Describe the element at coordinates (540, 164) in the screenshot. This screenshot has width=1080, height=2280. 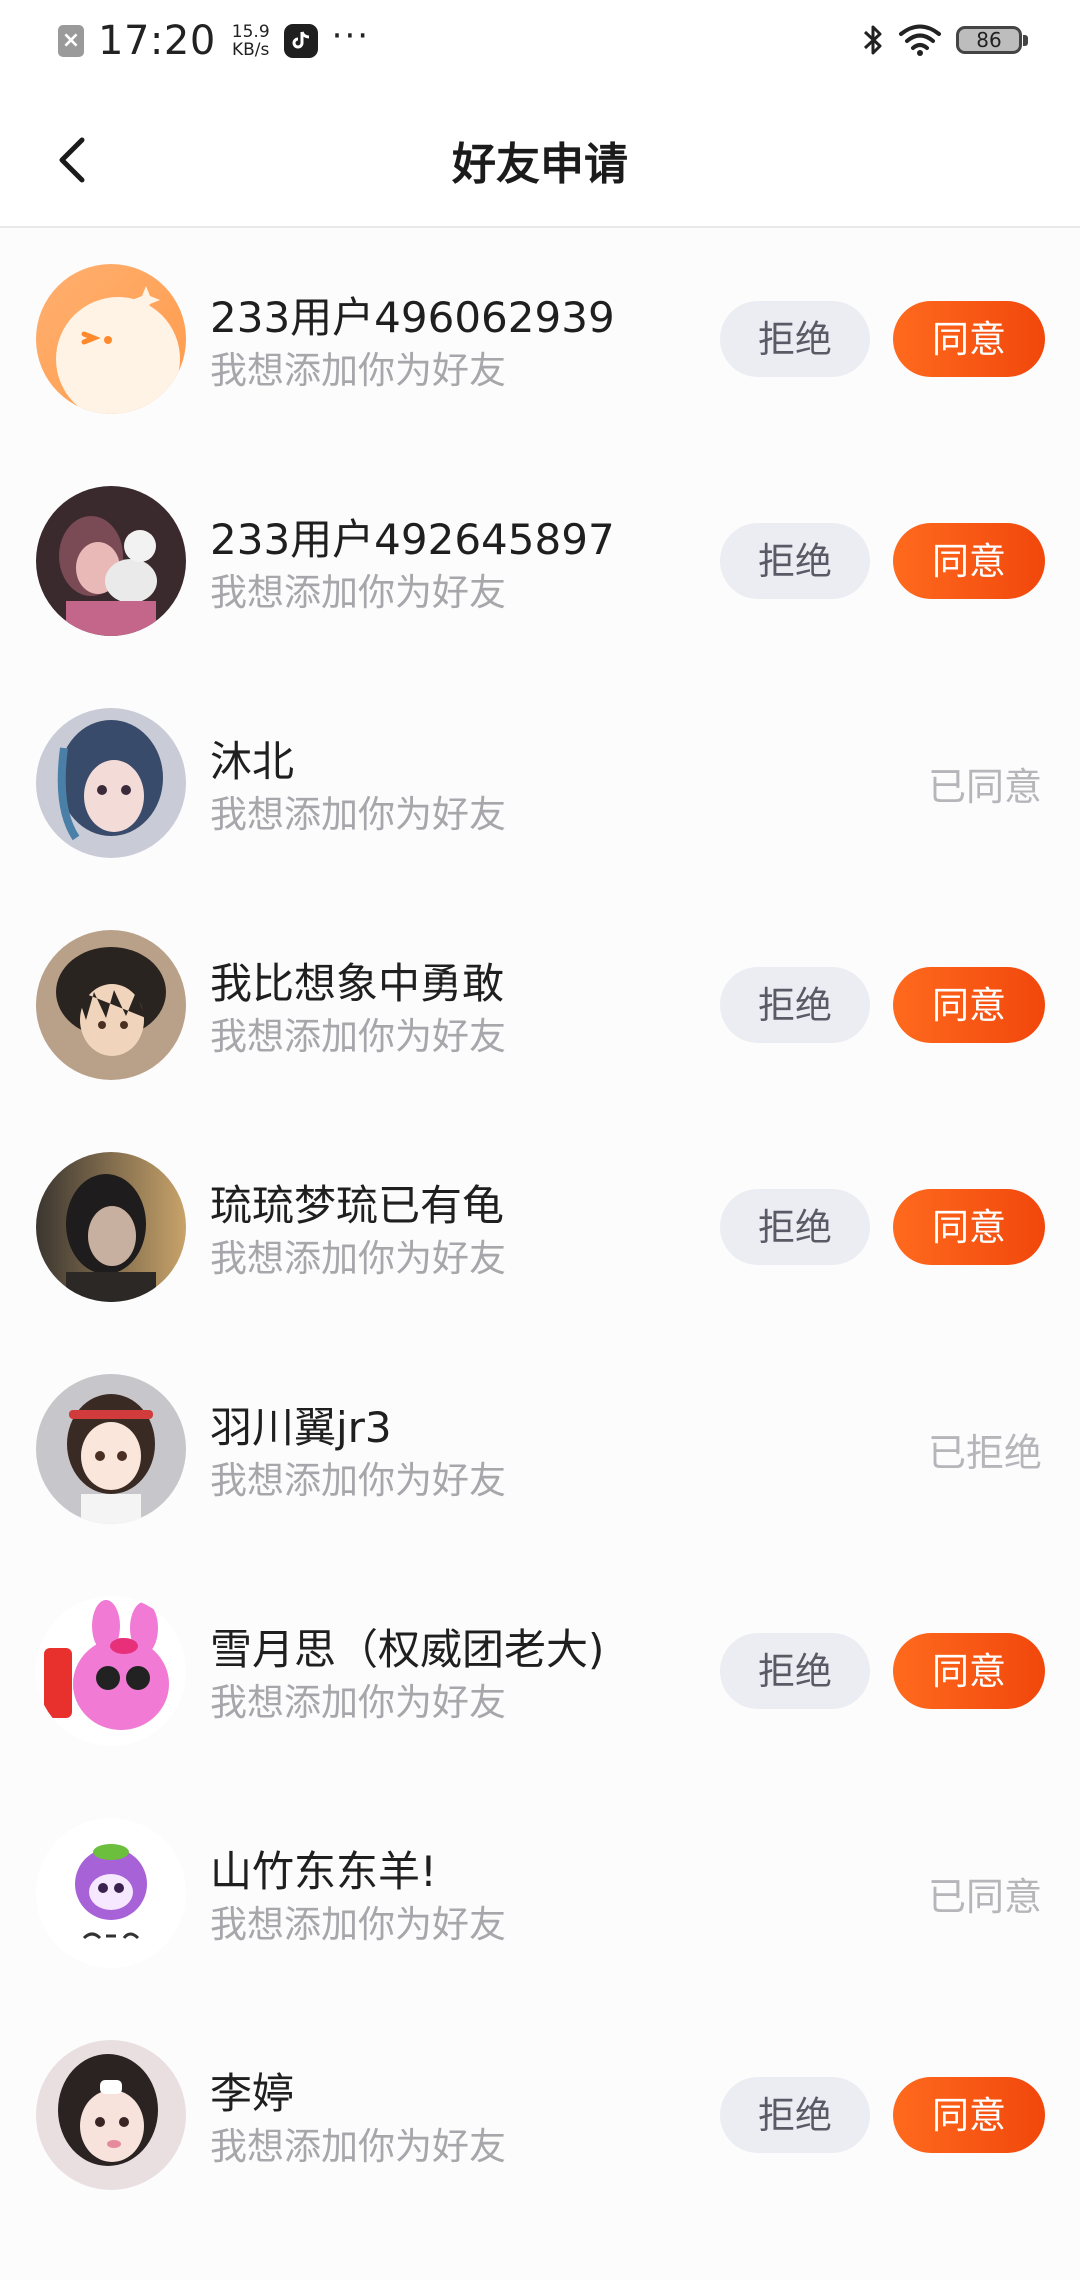
I see `page-title: 好友申请` at that location.